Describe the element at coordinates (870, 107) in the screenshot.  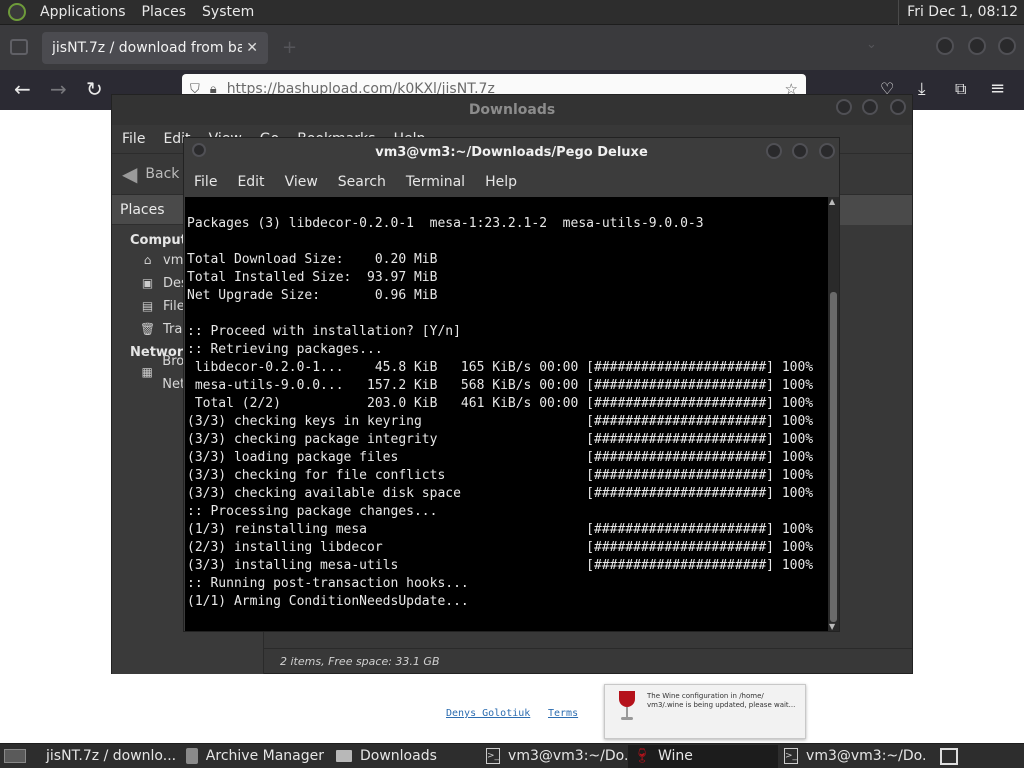
I see `fm-maximize-button` at that location.